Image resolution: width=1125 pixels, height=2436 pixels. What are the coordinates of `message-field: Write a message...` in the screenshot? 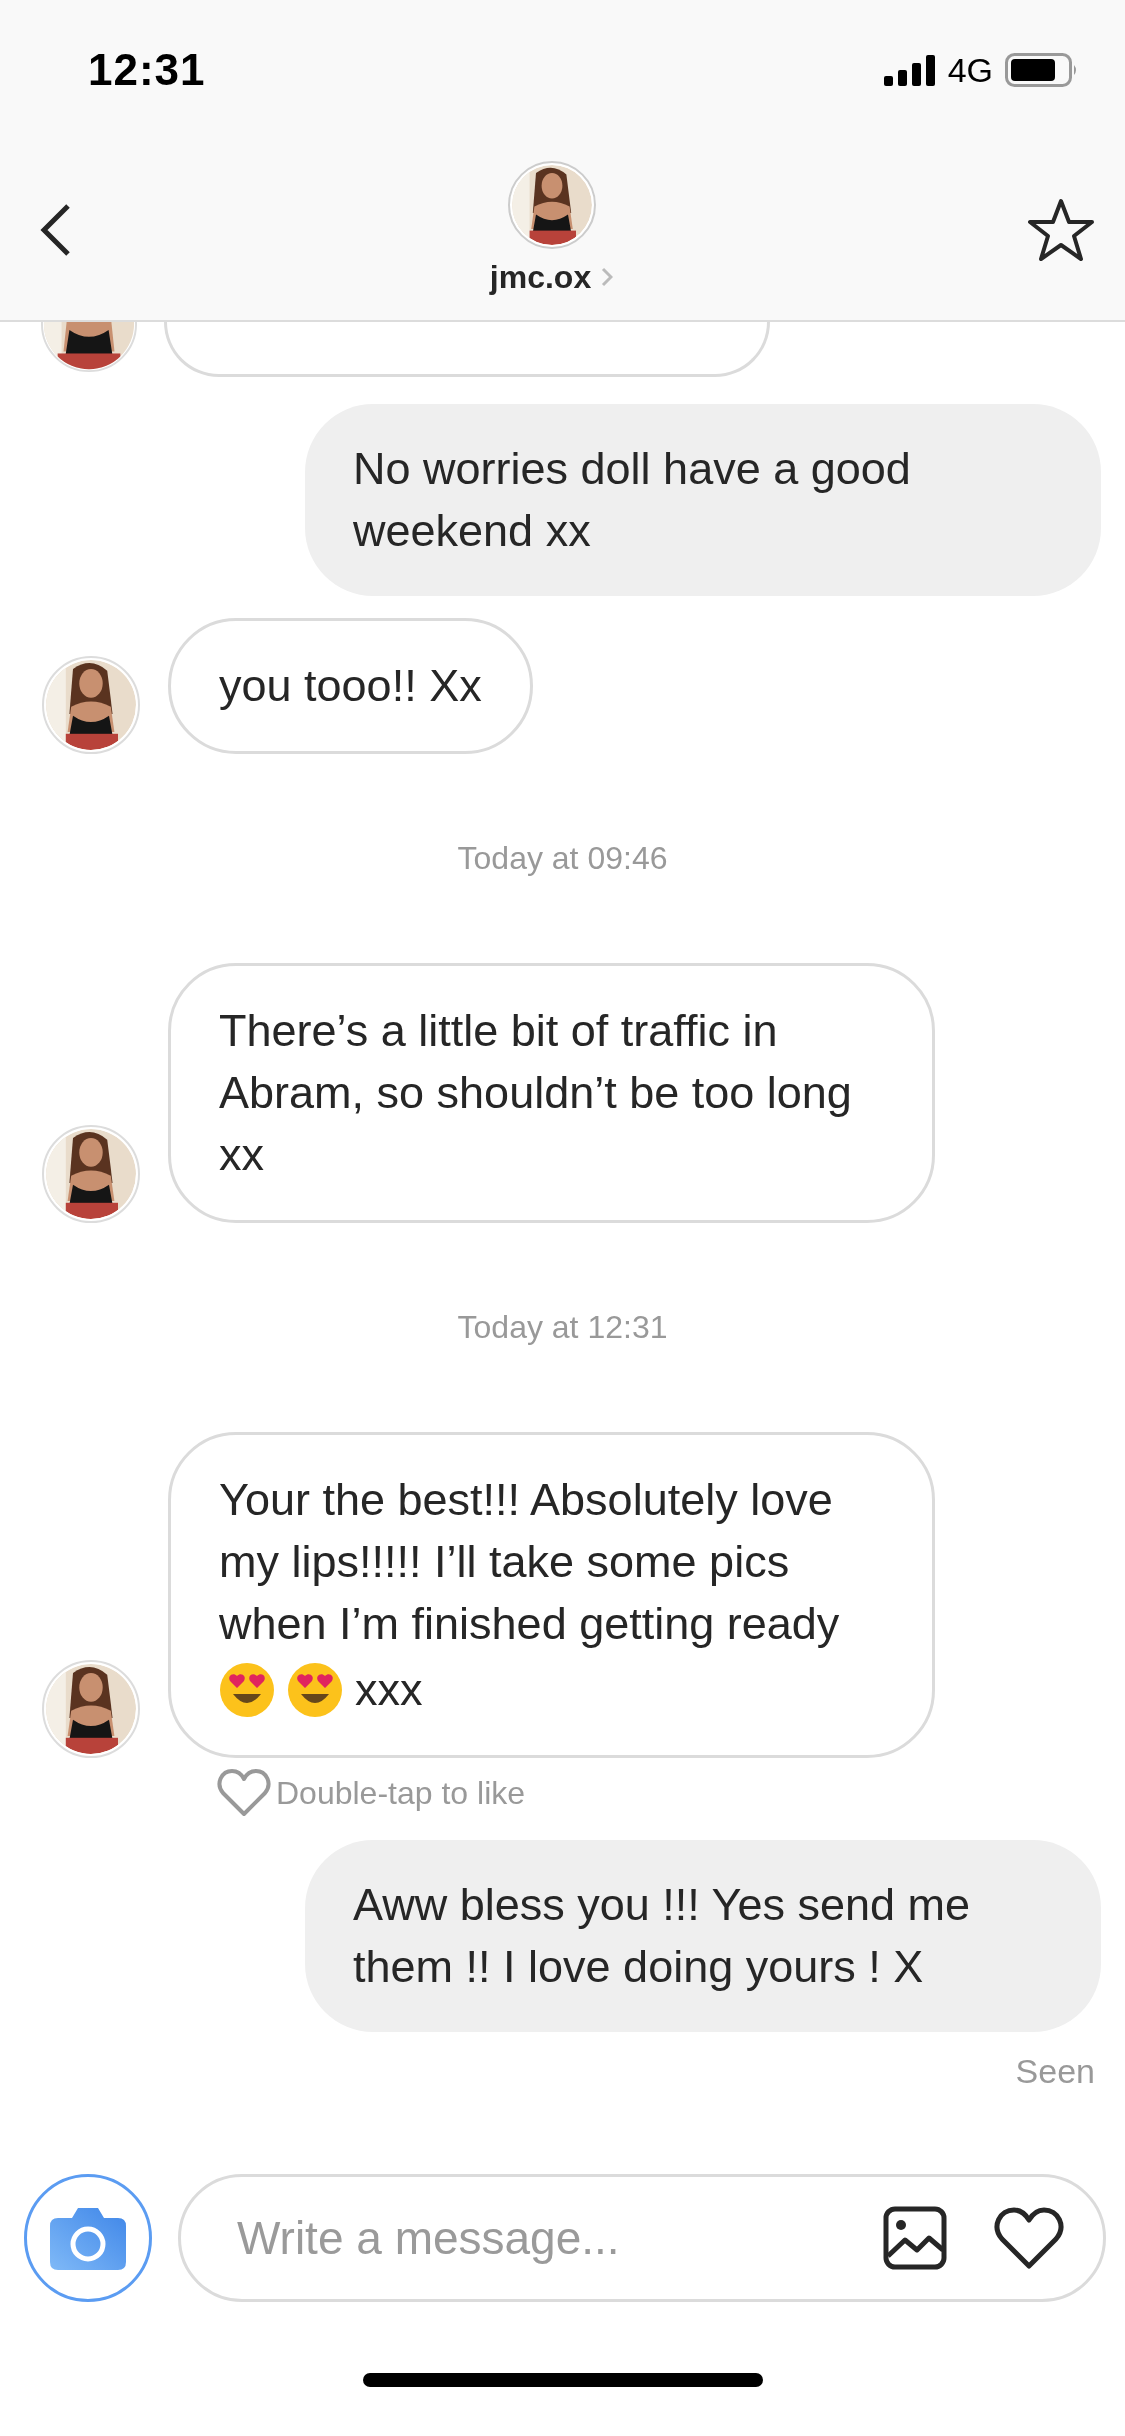 It's located at (642, 2238).